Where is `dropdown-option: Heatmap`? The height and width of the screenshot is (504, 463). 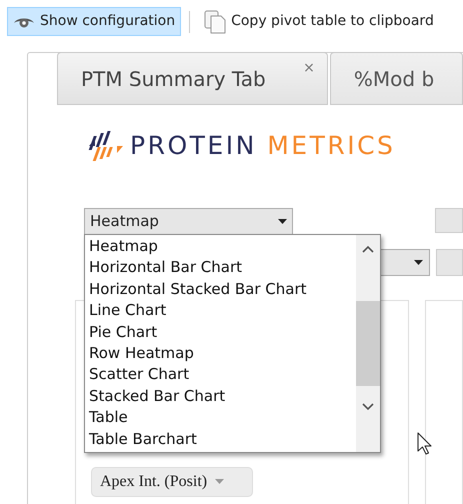 dropdown-option: Heatmap is located at coordinates (222, 247).